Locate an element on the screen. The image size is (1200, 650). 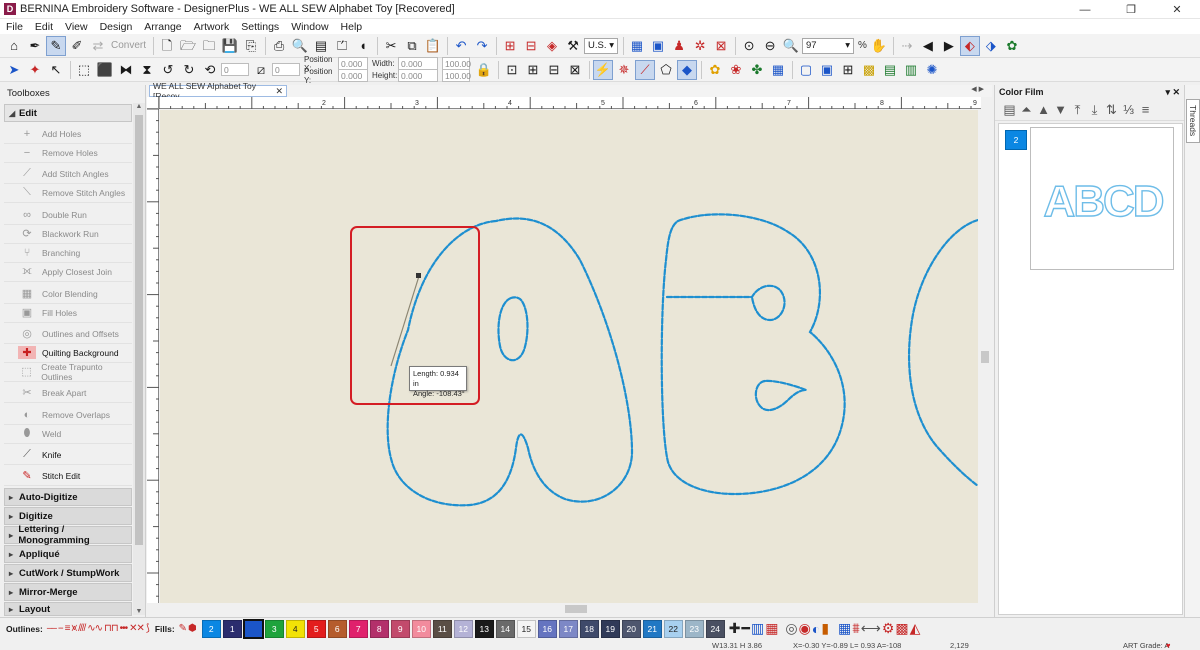
color-chip: 24 is located at coordinates (715, 628).